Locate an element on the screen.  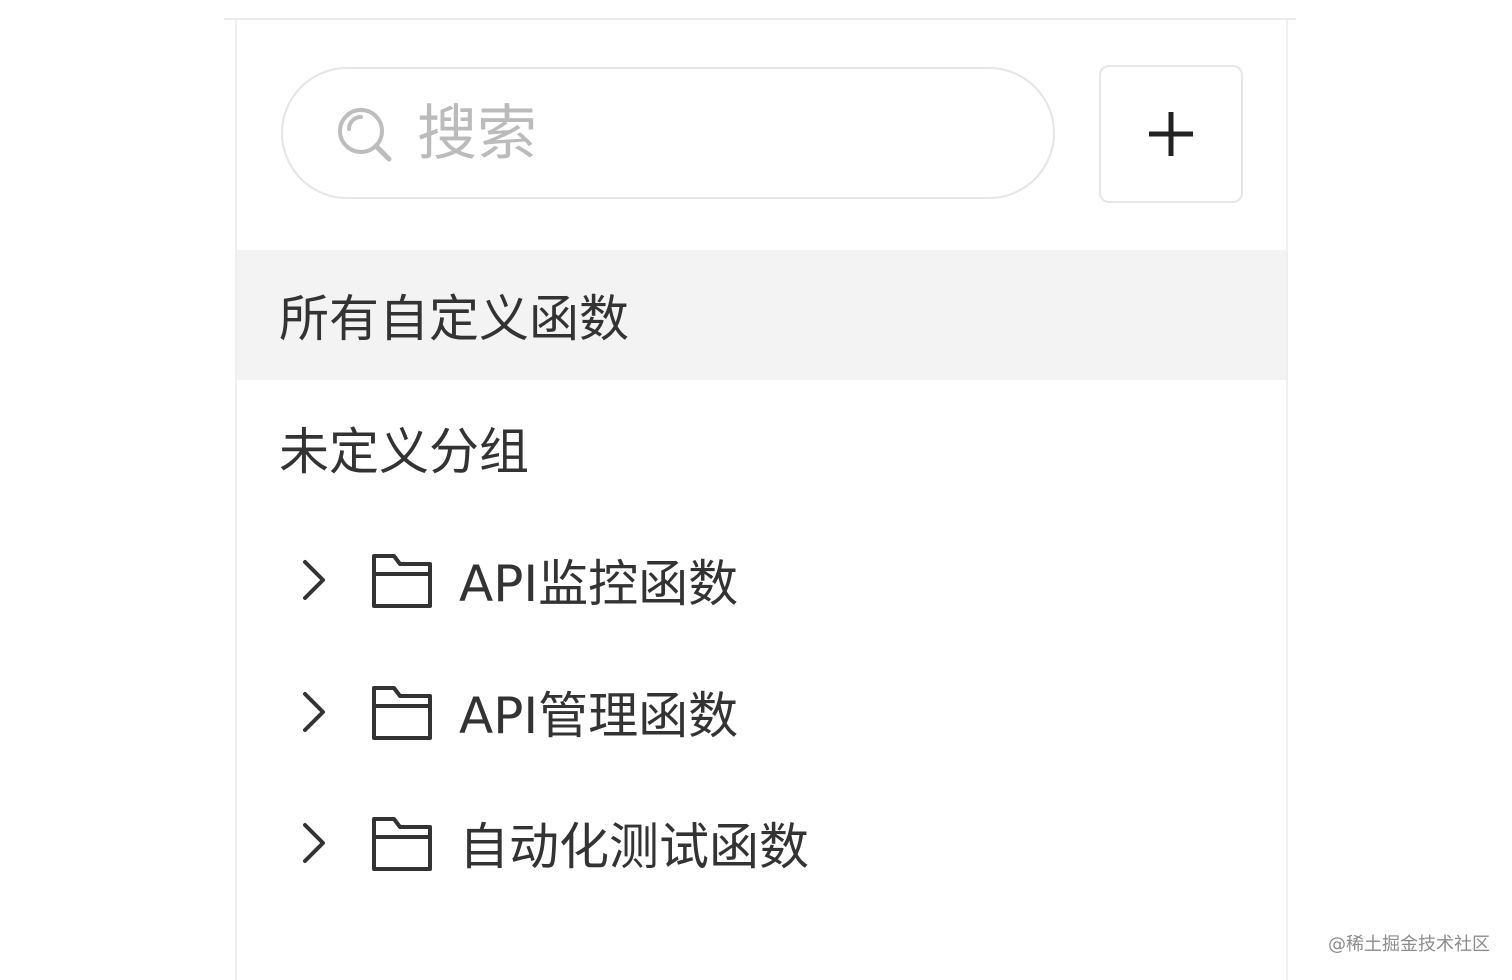
watermark-text: @稀土掘金技术社区 is located at coordinates (1409, 944).